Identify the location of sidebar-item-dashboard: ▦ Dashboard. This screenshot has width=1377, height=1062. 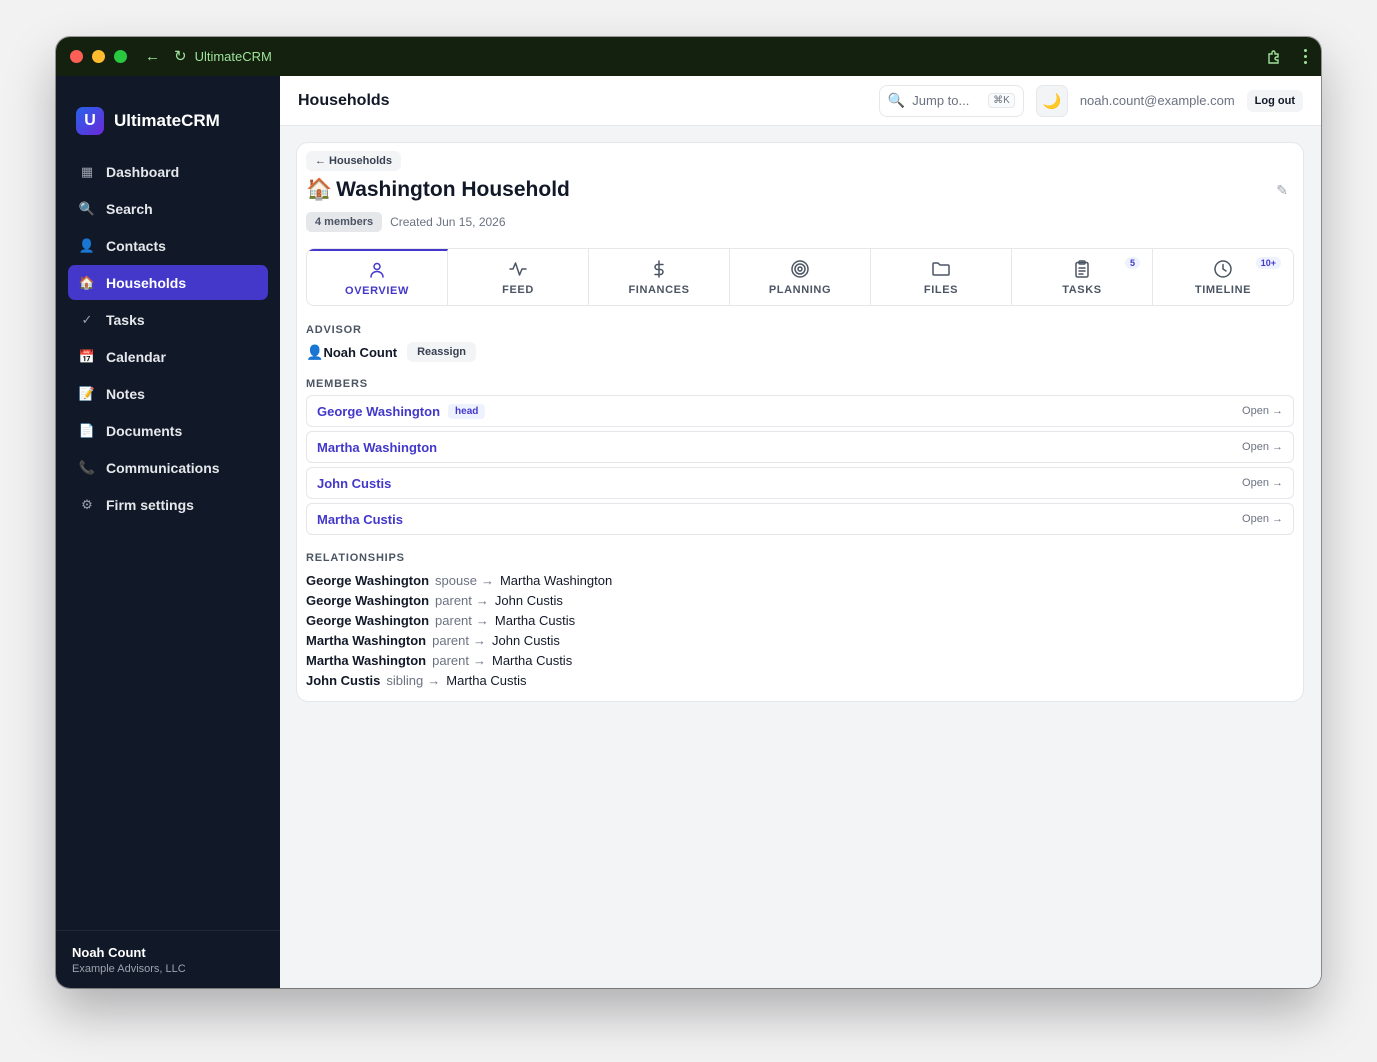
(168, 171).